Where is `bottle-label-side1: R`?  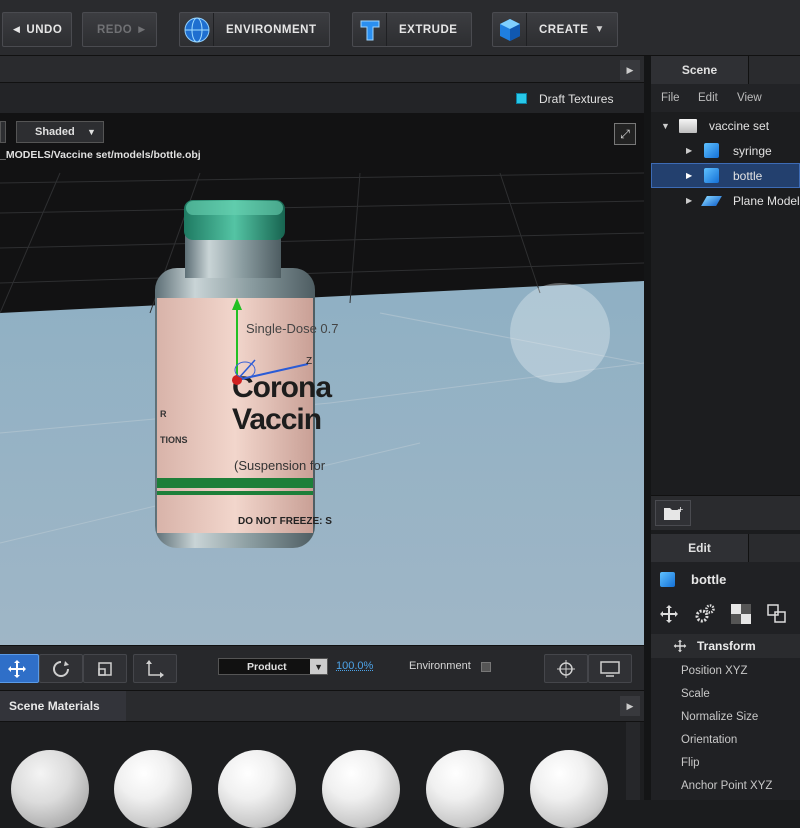 bottle-label-side1: R is located at coordinates (163, 414).